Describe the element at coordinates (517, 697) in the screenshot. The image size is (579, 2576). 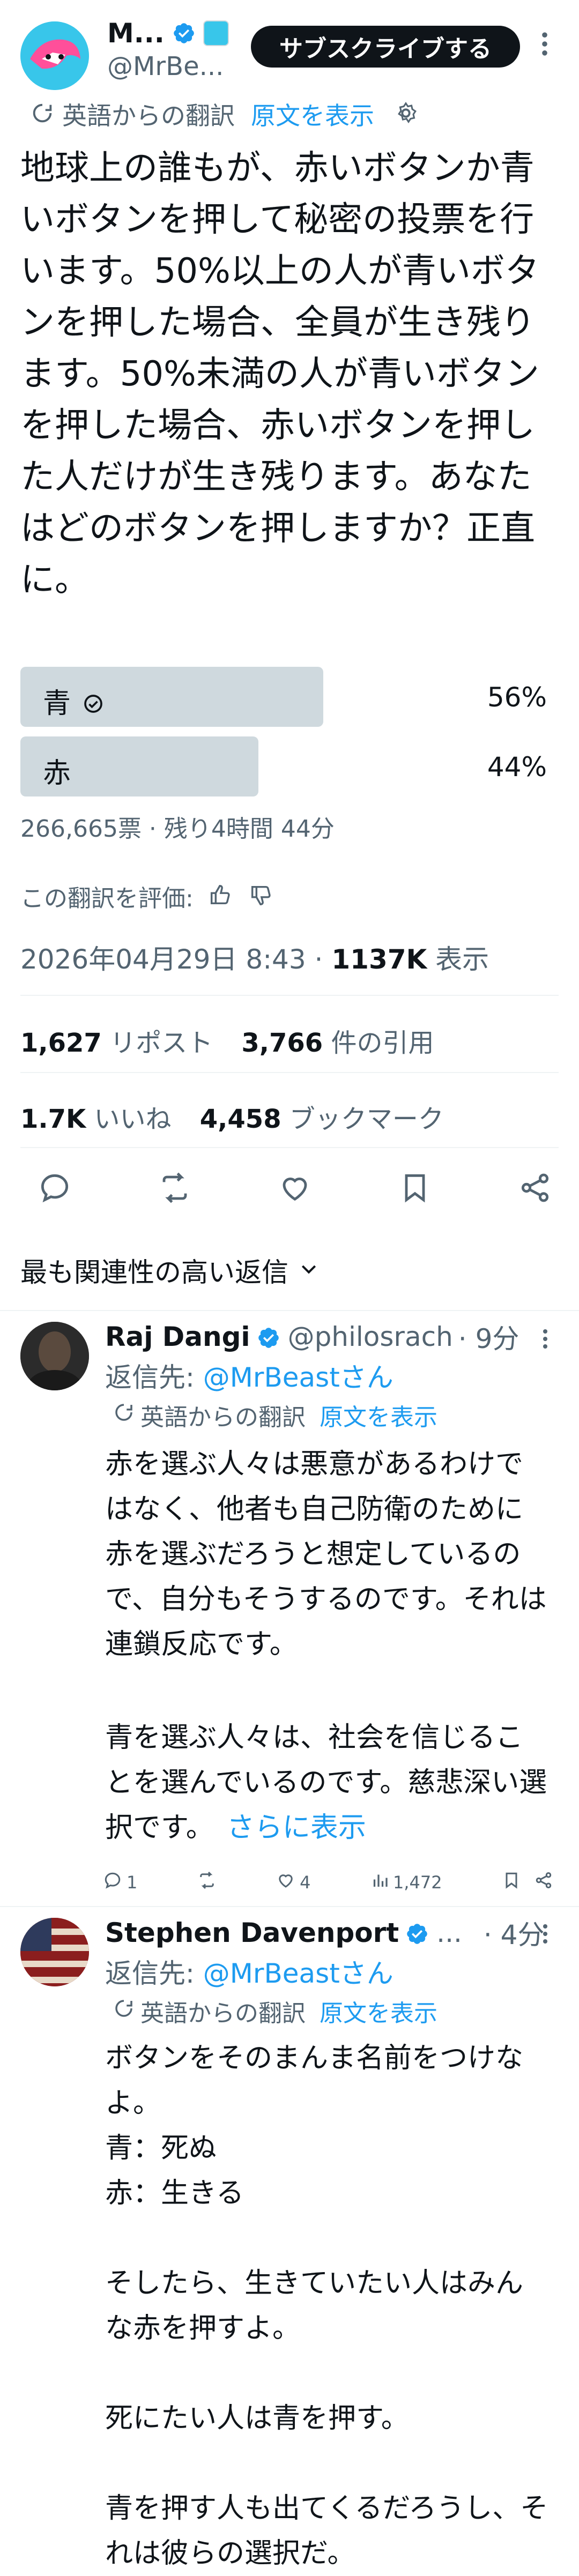
I see `poll-option-percent: 56%` at that location.